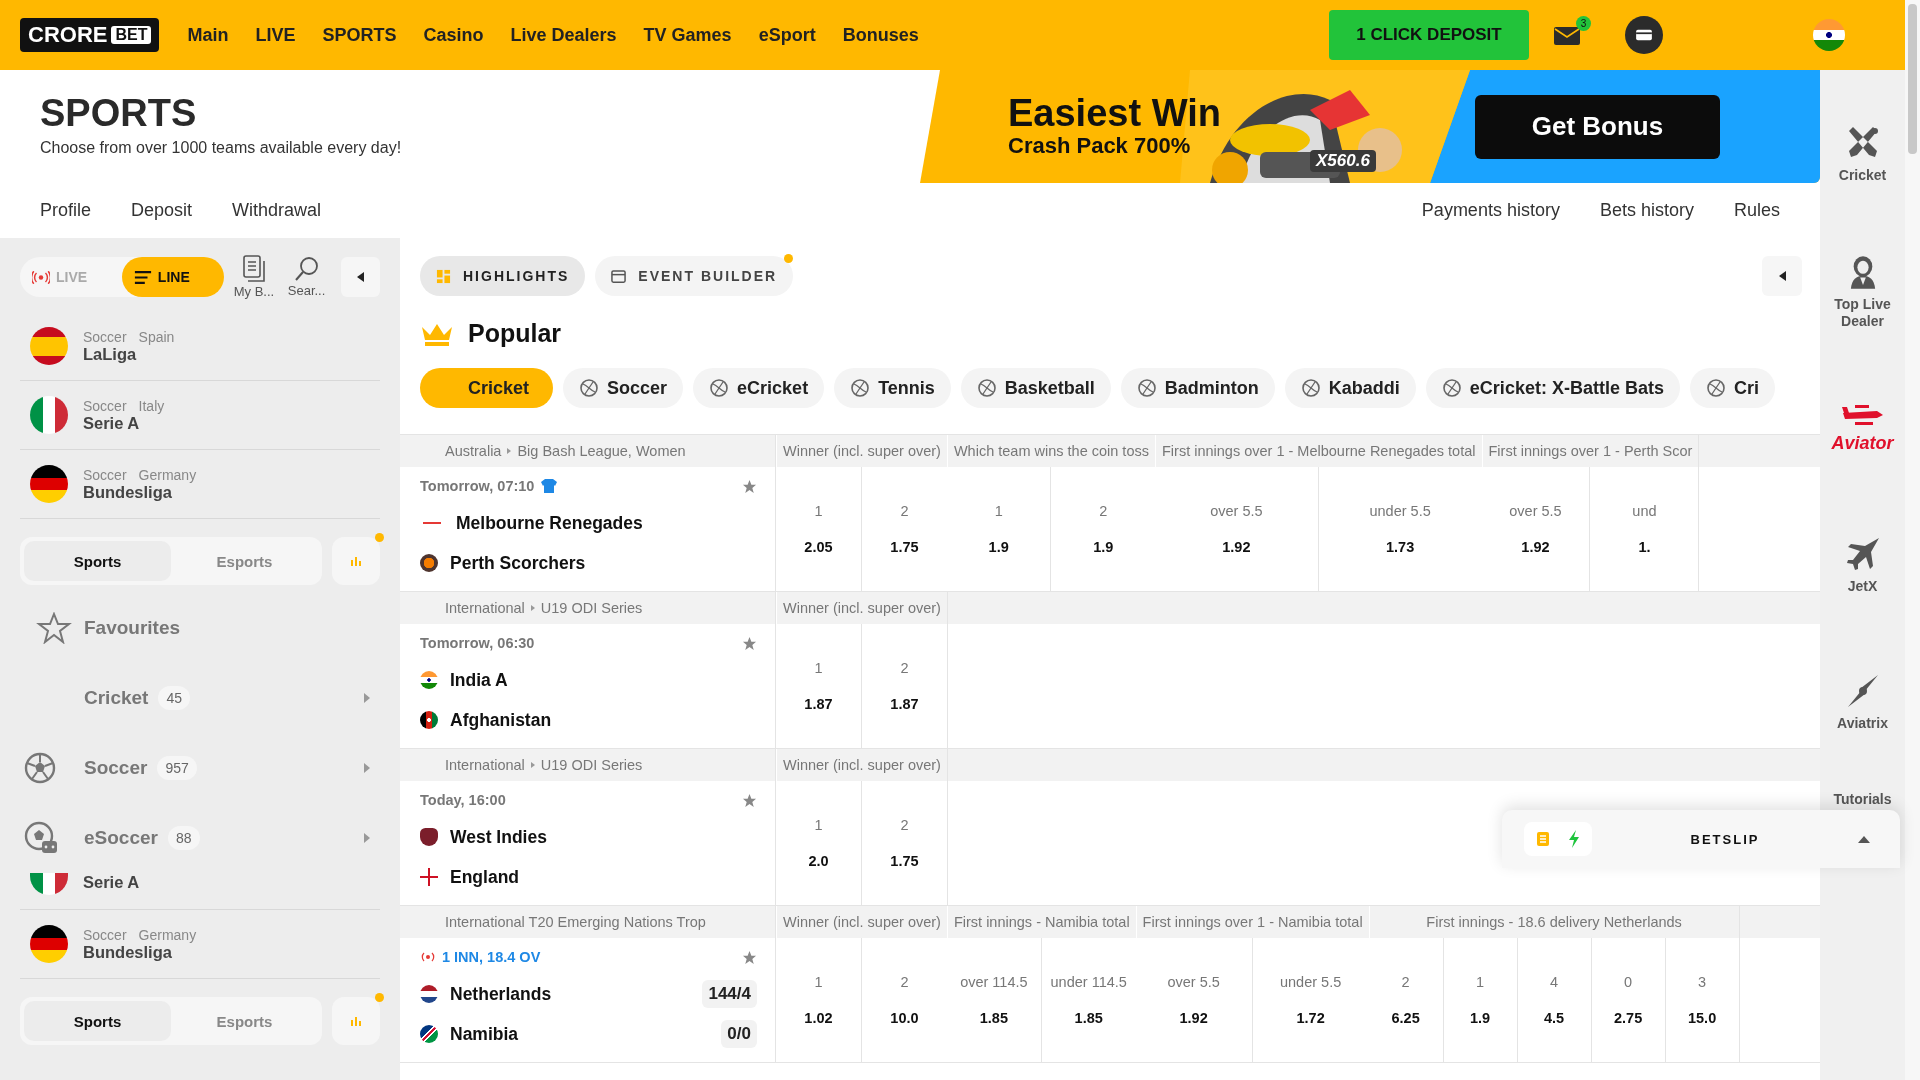 The image size is (1920, 1080). Describe the element at coordinates (1365, 126) in the screenshot. I see `promo-banner: Easiest Win Crash Pack 700% X560.6 Get Bonus` at that location.